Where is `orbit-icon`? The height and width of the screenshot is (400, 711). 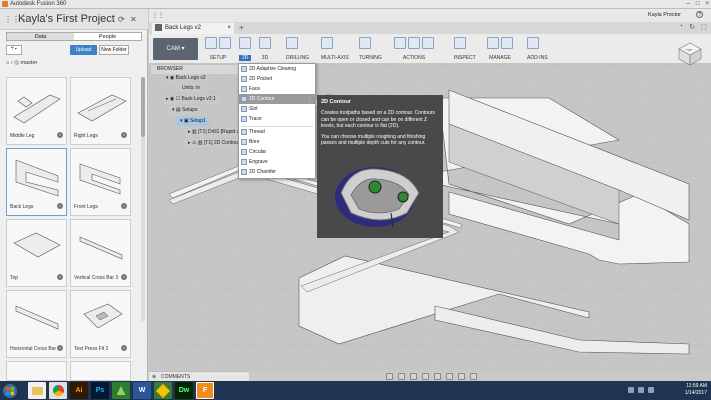 orbit-icon is located at coordinates (389, 376).